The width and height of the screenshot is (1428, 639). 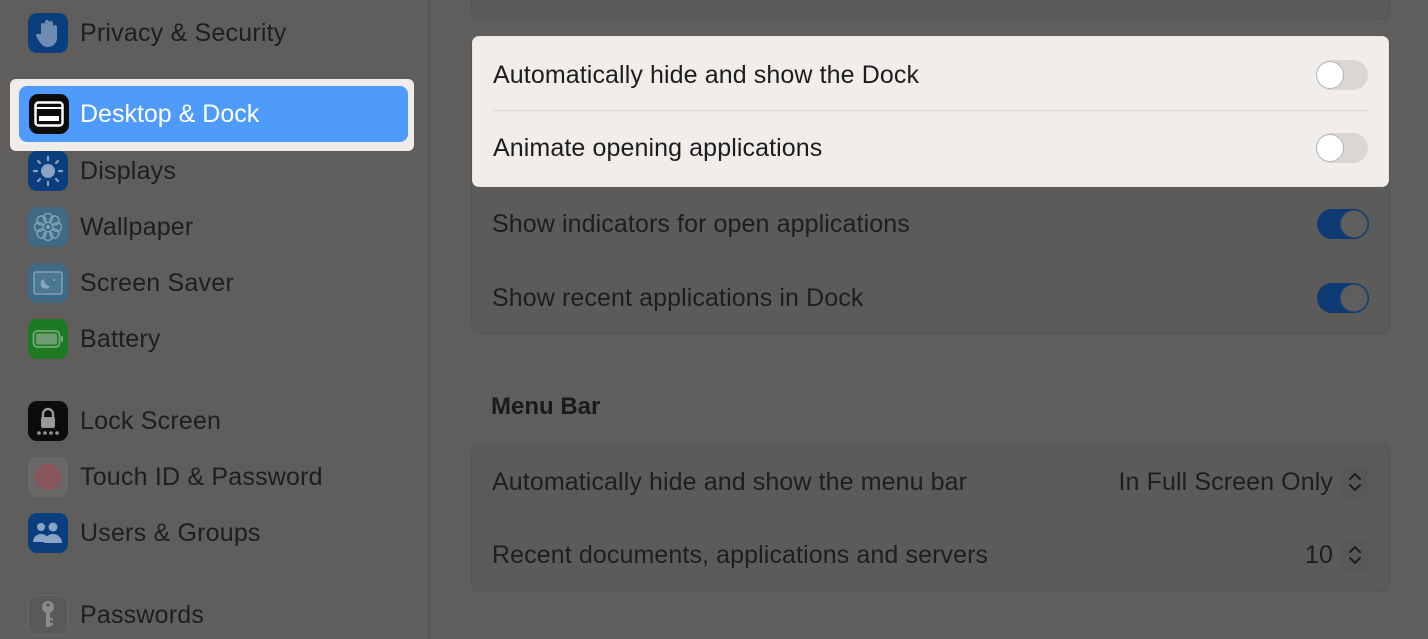 I want to click on screen-saver-icon, so click(x=48, y=283).